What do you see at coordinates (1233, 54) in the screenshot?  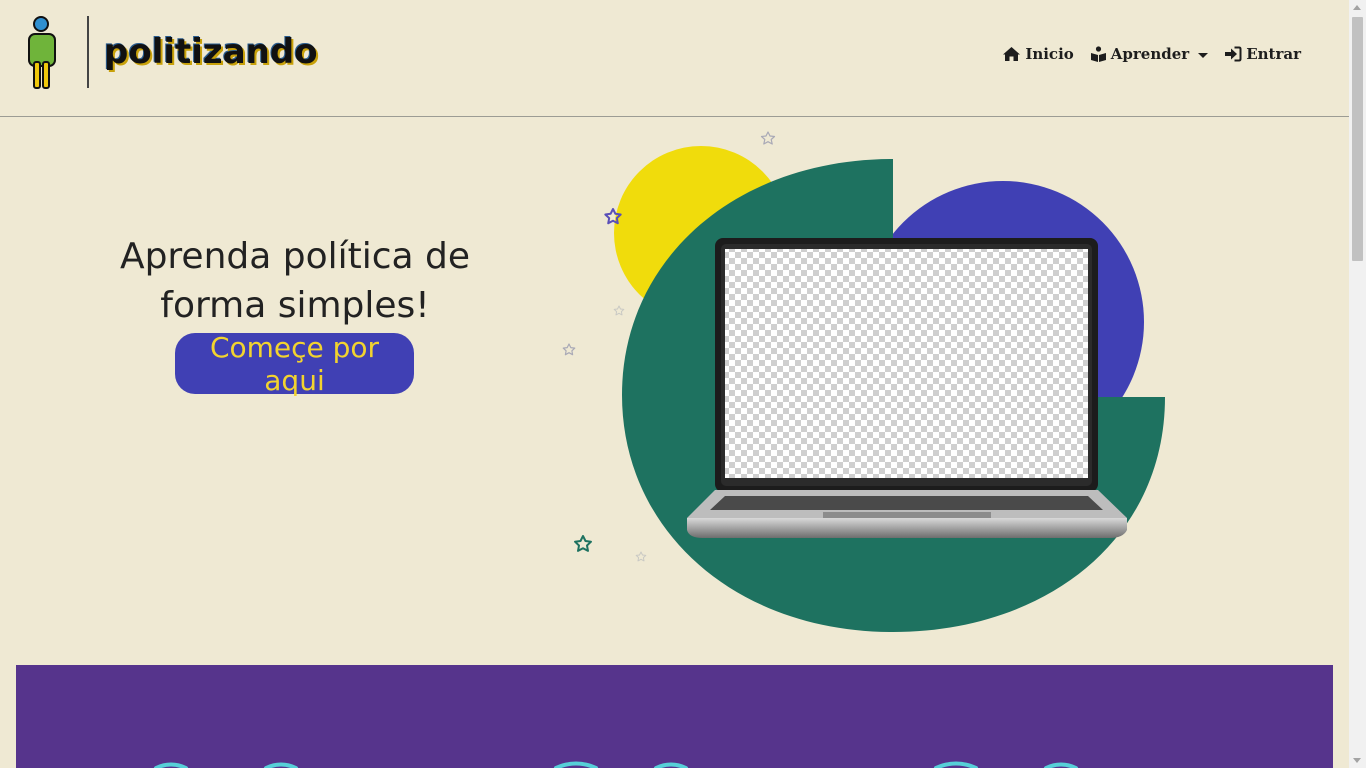 I see `sign-in-icon` at bounding box center [1233, 54].